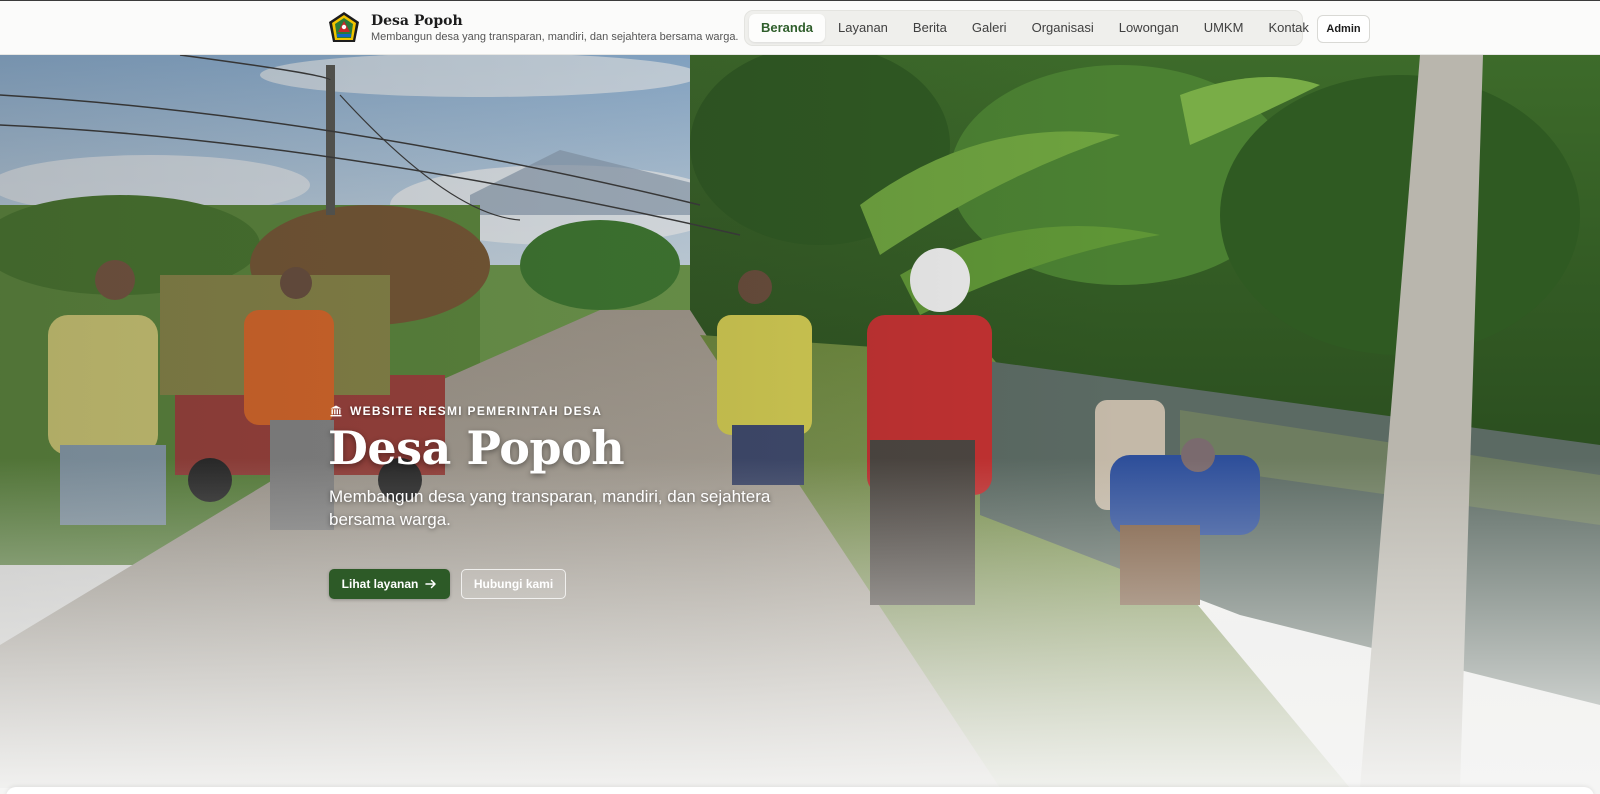  What do you see at coordinates (380, 584) in the screenshot?
I see `view-services-label: Lihat layanan` at bounding box center [380, 584].